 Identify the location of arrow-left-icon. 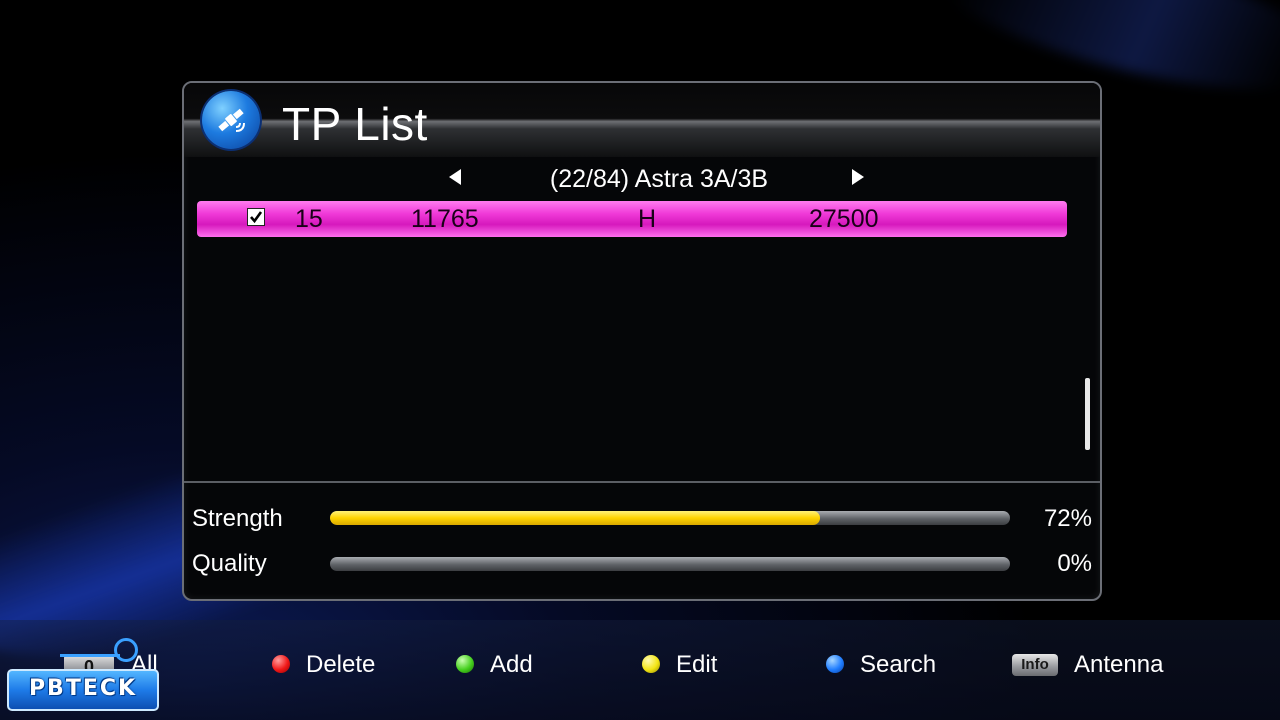
(455, 177).